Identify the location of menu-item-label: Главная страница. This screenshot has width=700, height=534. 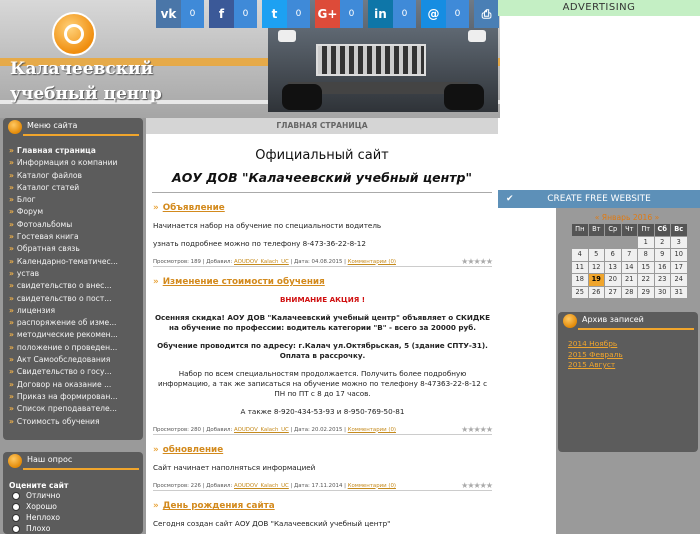
(56, 150).